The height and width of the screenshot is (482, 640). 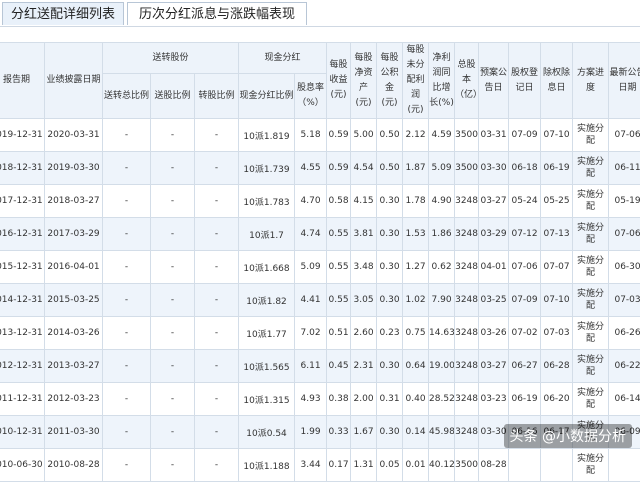 What do you see at coordinates (442, 465) in the screenshot?
I see `cell-growth: 40.12` at bounding box center [442, 465].